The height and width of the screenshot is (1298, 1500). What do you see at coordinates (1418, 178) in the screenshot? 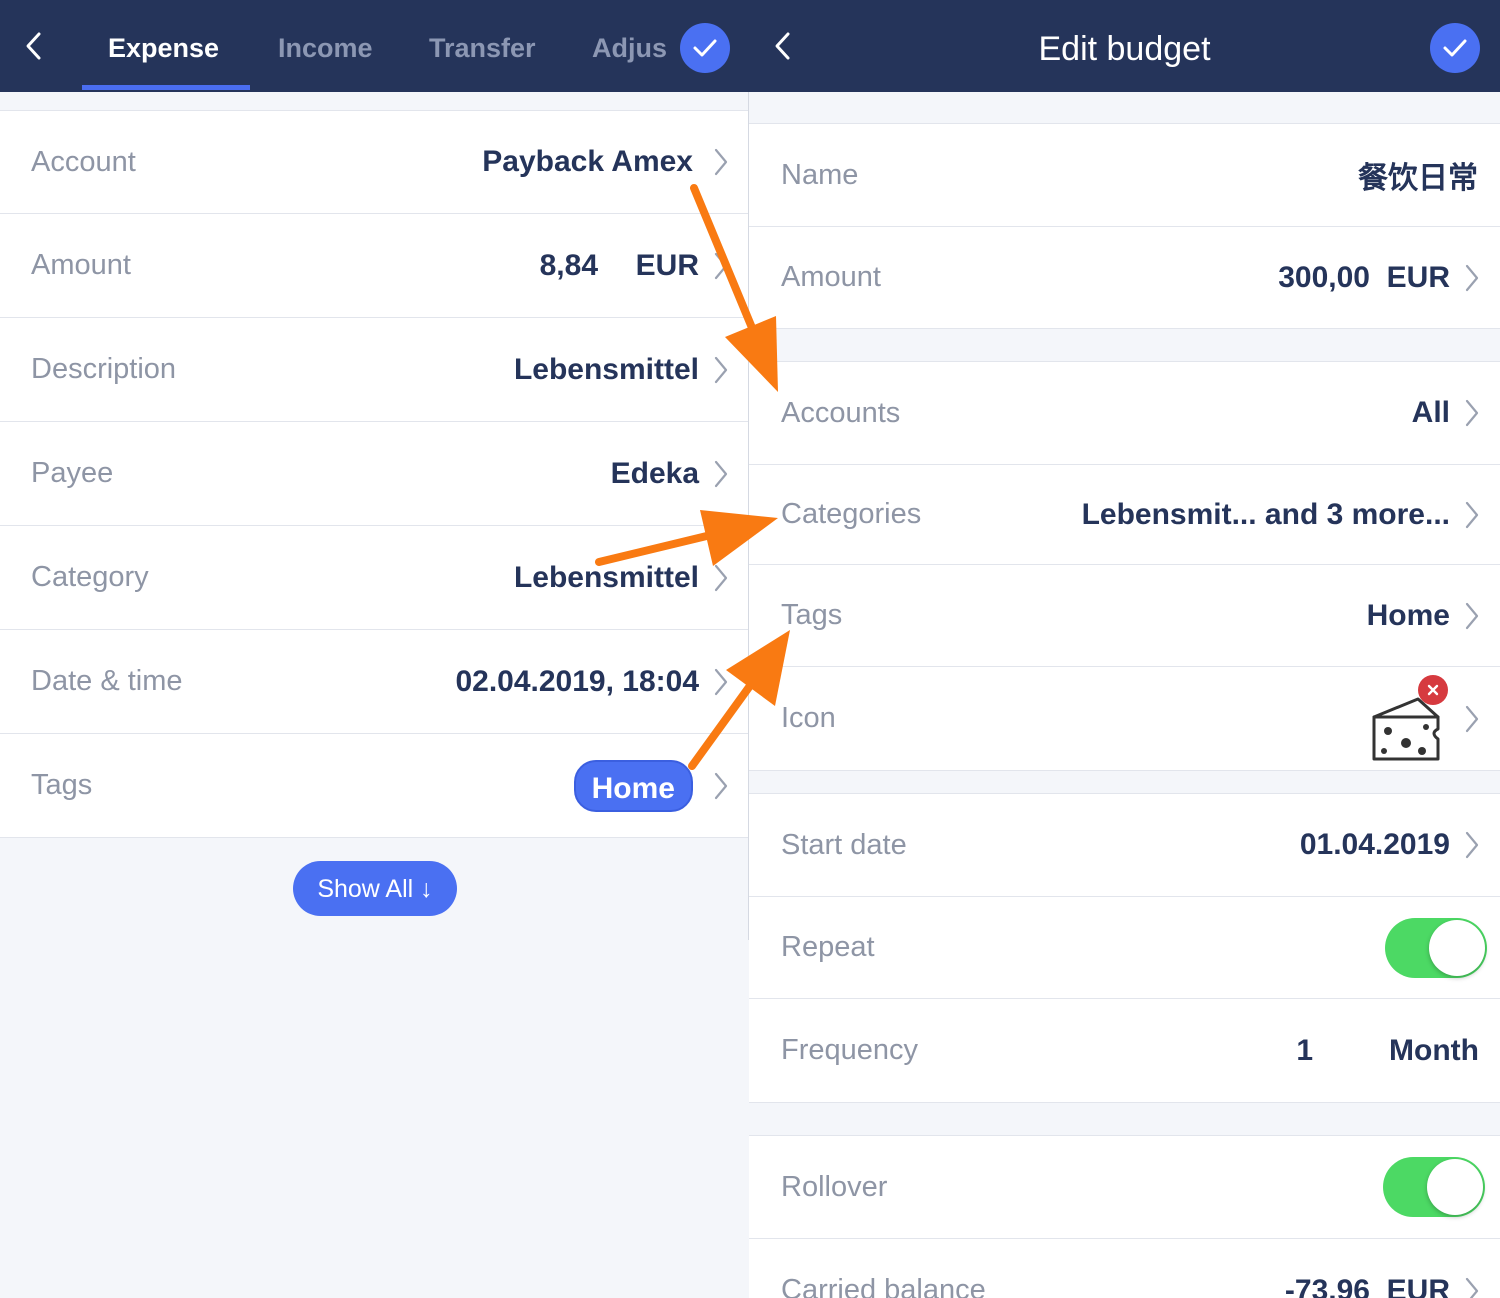
I see `name-value: 餐饮日常` at bounding box center [1418, 178].